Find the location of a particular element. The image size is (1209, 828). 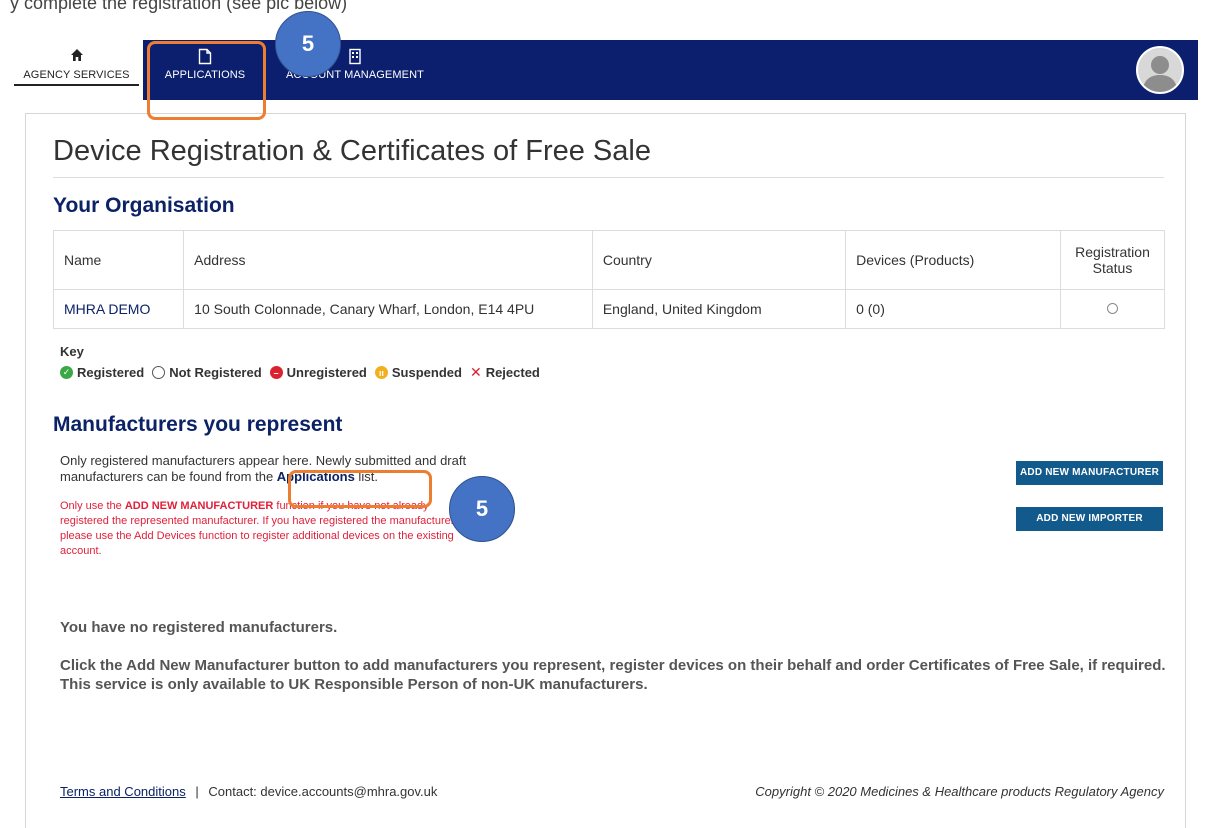

org-devices: 0 (0) is located at coordinates (953, 309).